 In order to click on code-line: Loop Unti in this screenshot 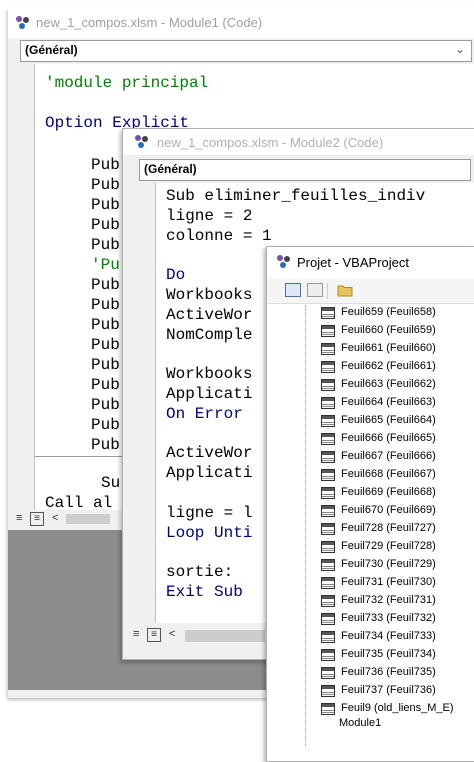, I will do `click(209, 532)`.